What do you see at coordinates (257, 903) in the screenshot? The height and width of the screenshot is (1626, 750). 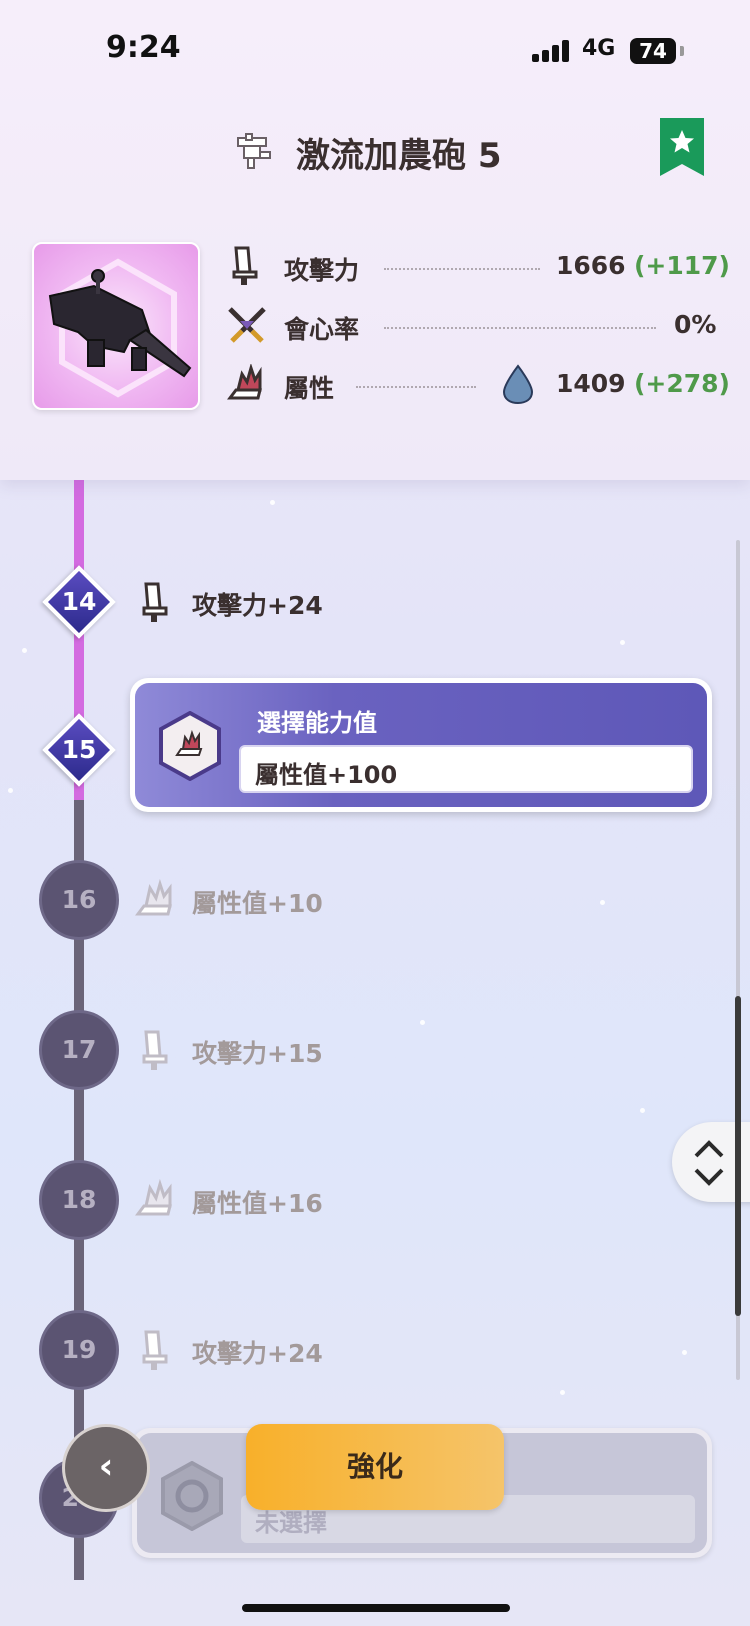 I see `level-label: 屬性值+10` at bounding box center [257, 903].